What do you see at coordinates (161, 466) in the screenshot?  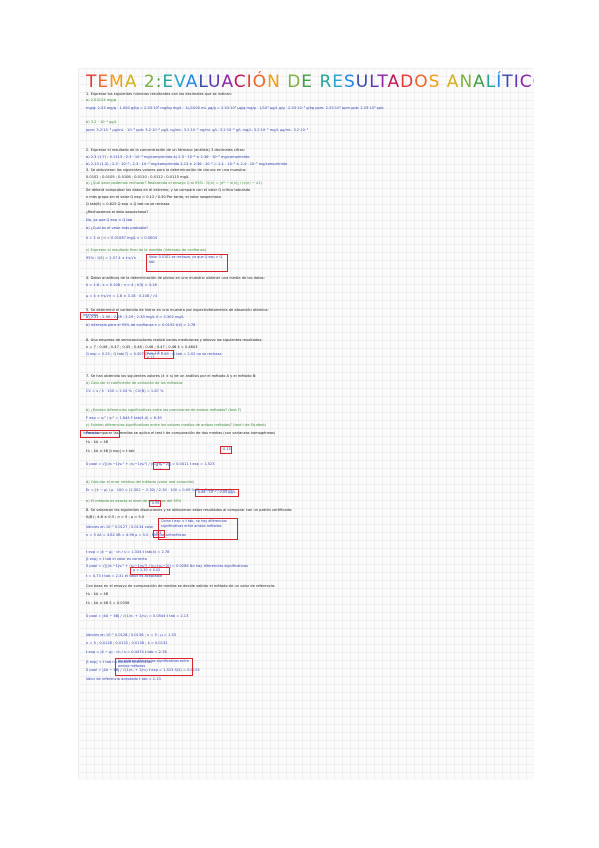 I see `result-box: µ = 1.8` at bounding box center [161, 466].